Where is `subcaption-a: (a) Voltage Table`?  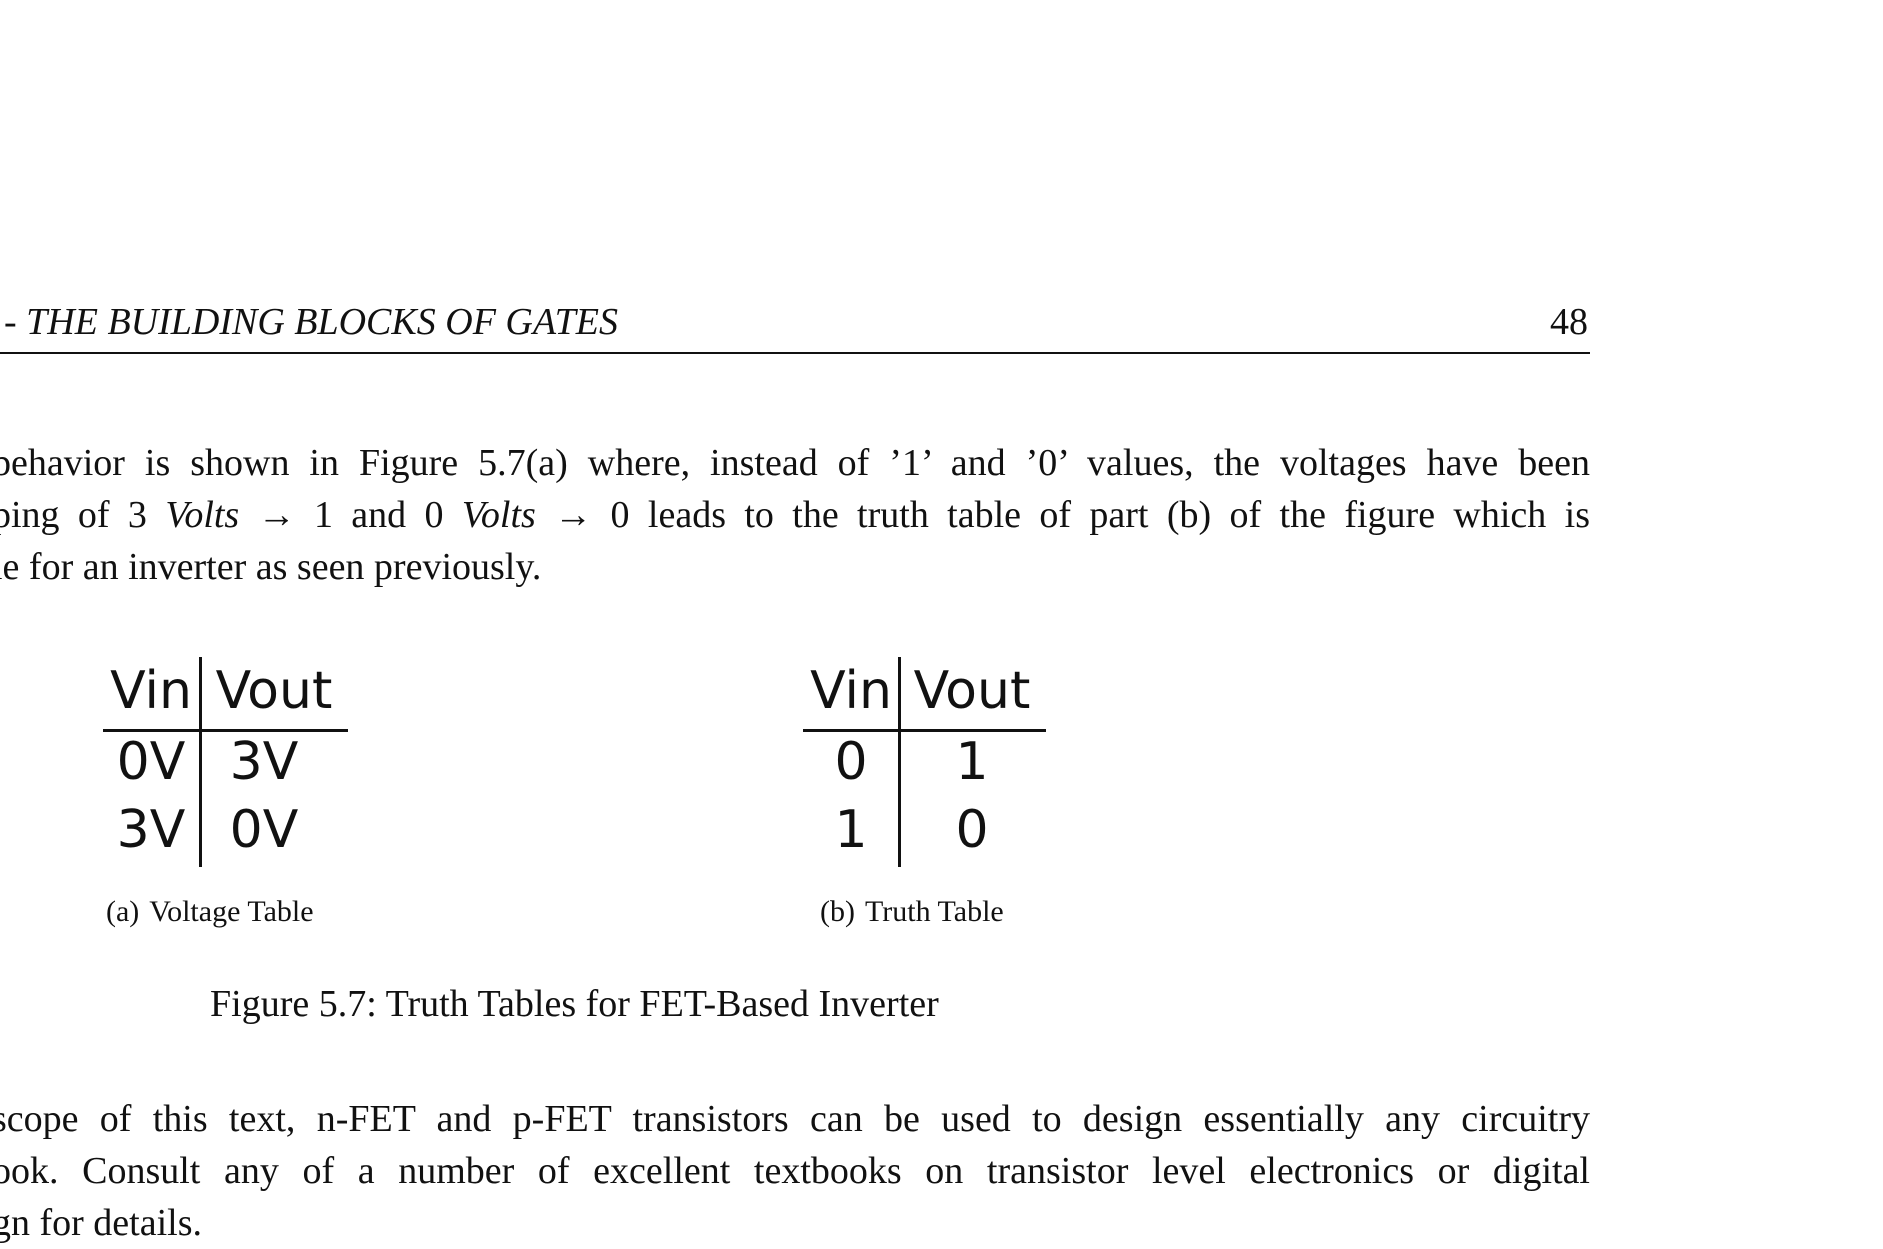
subcaption-a: (a) Voltage Table is located at coordinates (210, 911).